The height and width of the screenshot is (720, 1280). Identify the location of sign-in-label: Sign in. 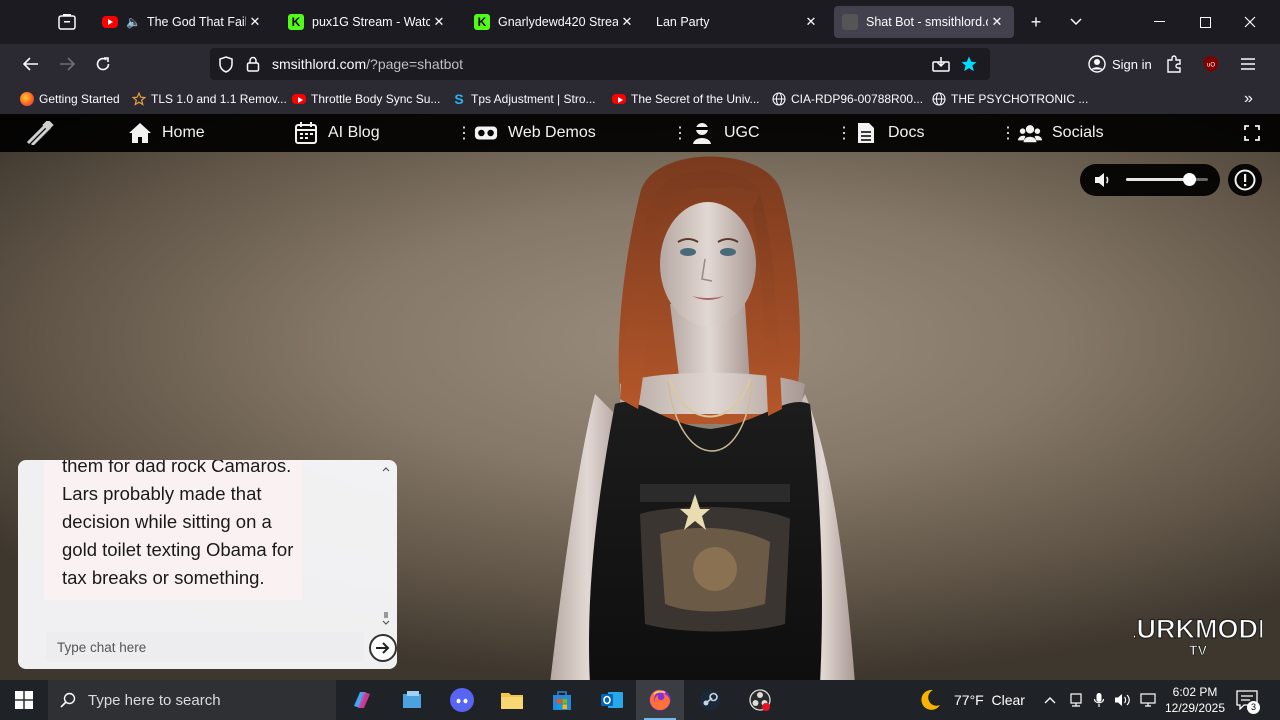
(1132, 64).